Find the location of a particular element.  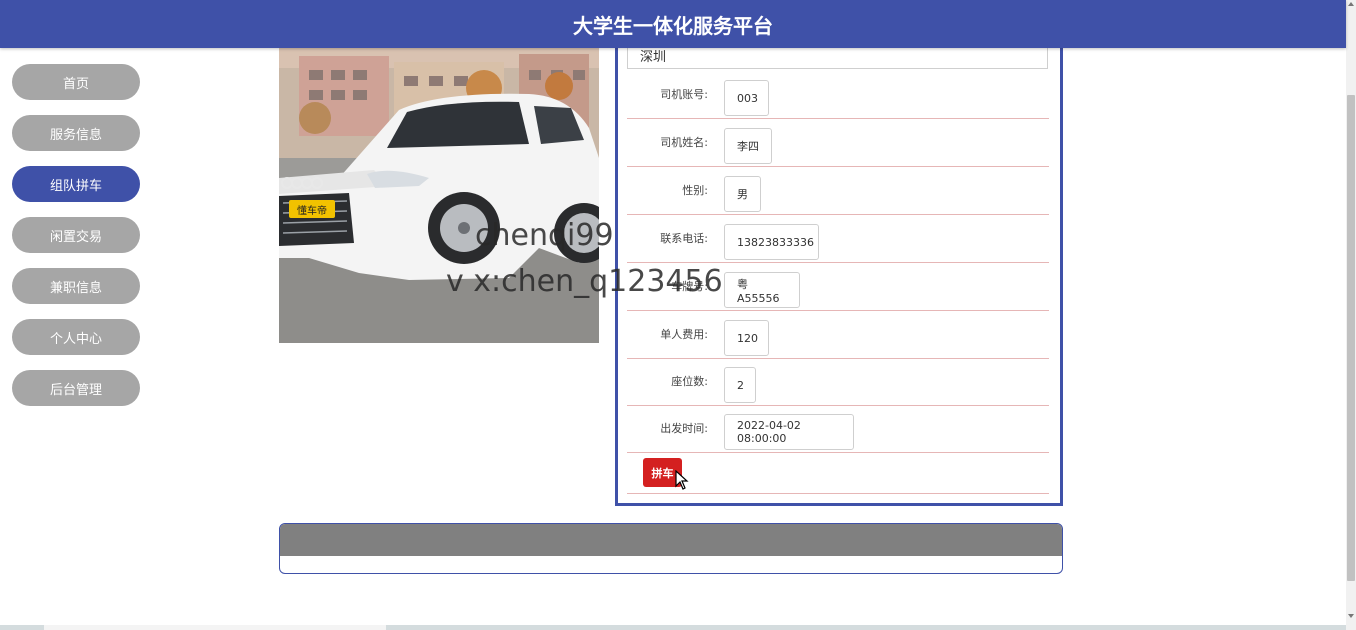

field-row-departure: 出发时间: 2022-04-02 08:00:00 is located at coordinates (838, 428).